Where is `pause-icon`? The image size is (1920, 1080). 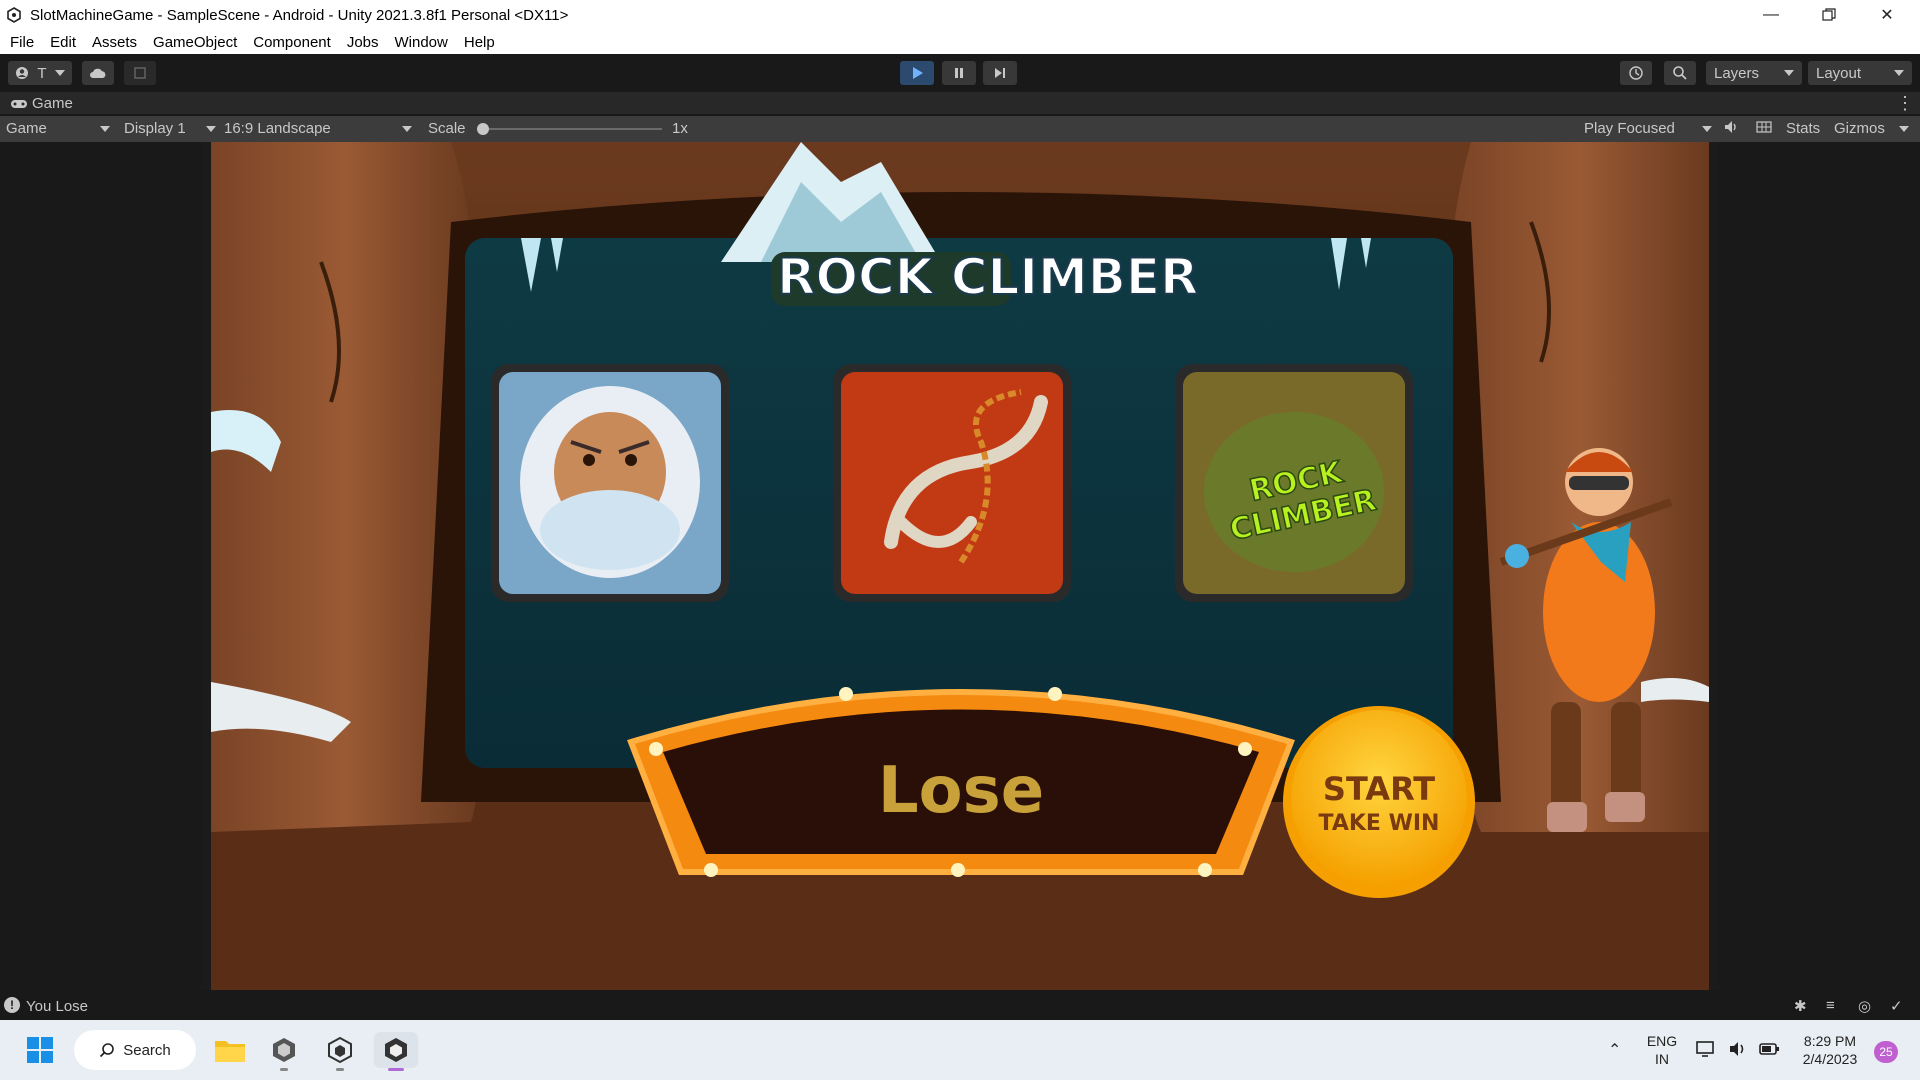
pause-icon is located at coordinates (959, 73).